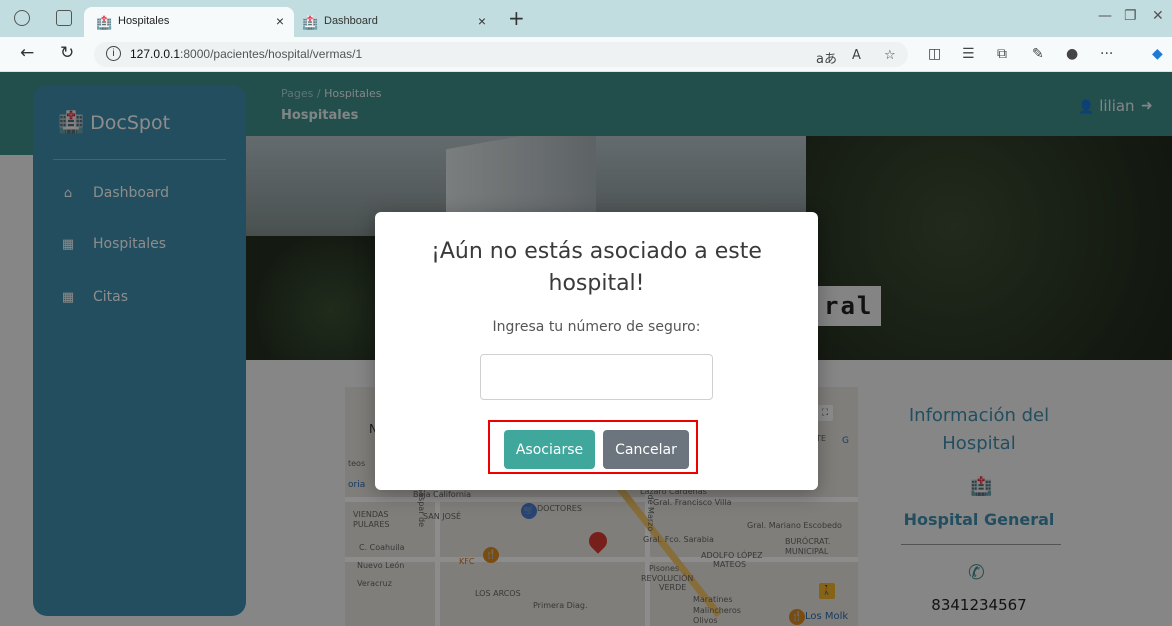  I want to click on modal-title: ¡Aún no estás asociado a este hospital!, so click(596, 267).